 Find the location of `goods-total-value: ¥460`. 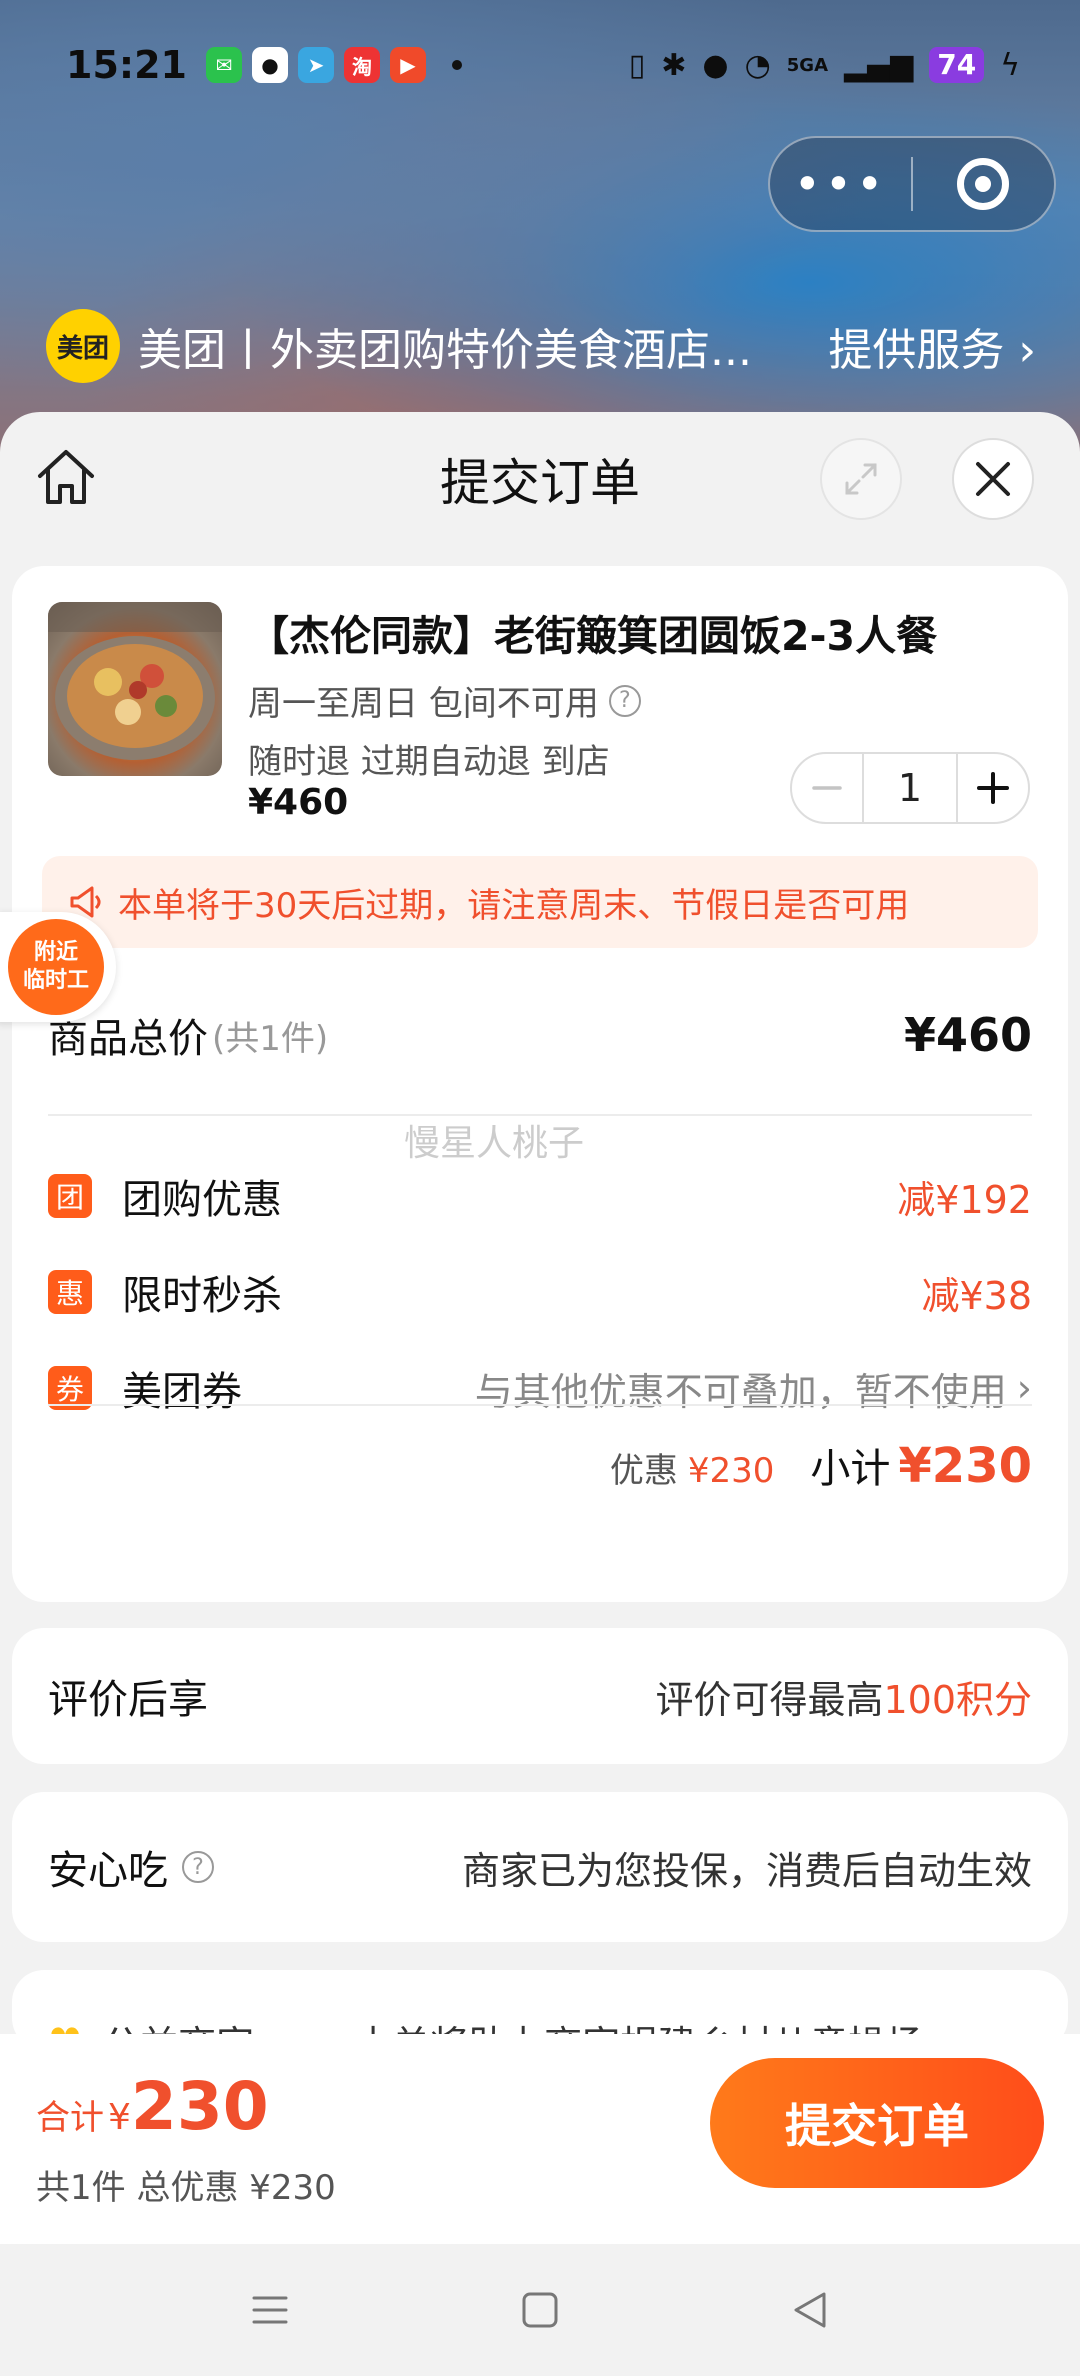

goods-total-value: ¥460 is located at coordinates (967, 1035).